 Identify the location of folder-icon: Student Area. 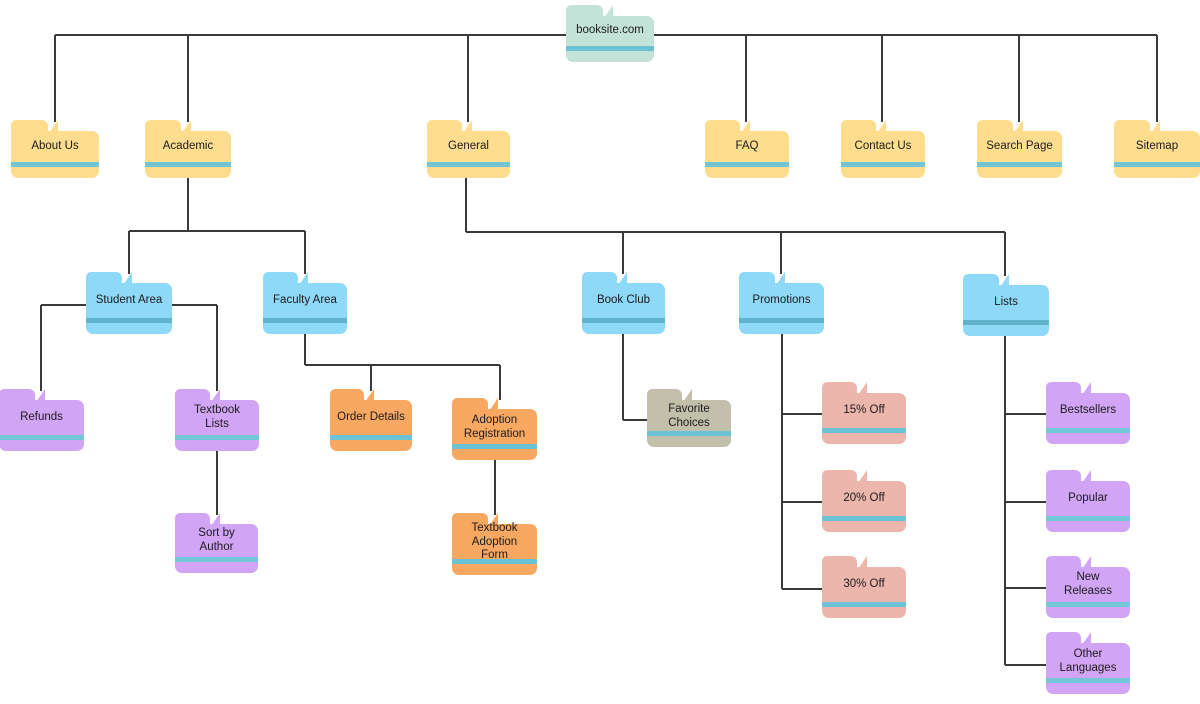
(129, 303).